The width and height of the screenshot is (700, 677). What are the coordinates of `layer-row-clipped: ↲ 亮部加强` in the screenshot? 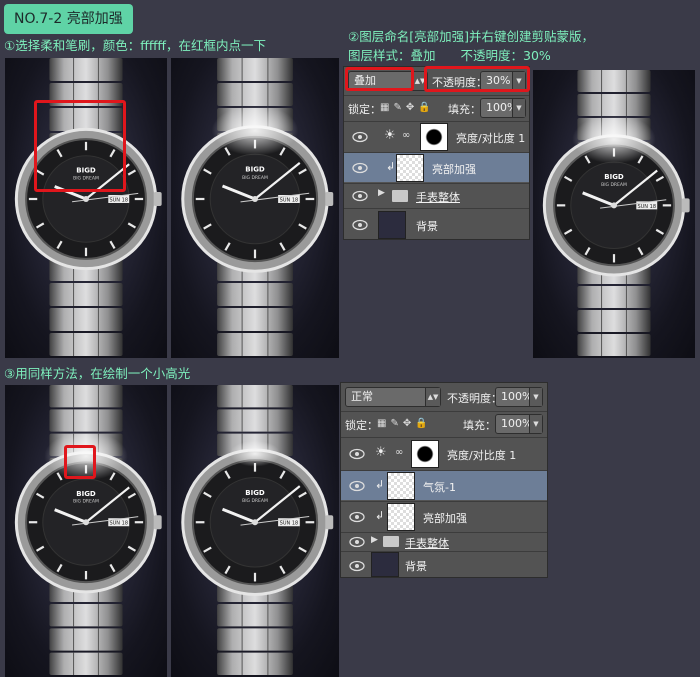 It's located at (444, 516).